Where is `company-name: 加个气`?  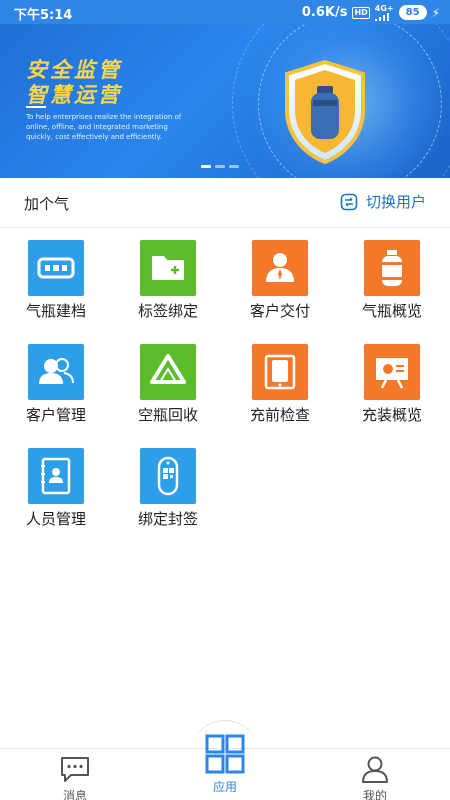 company-name: 加个气 is located at coordinates (47, 204).